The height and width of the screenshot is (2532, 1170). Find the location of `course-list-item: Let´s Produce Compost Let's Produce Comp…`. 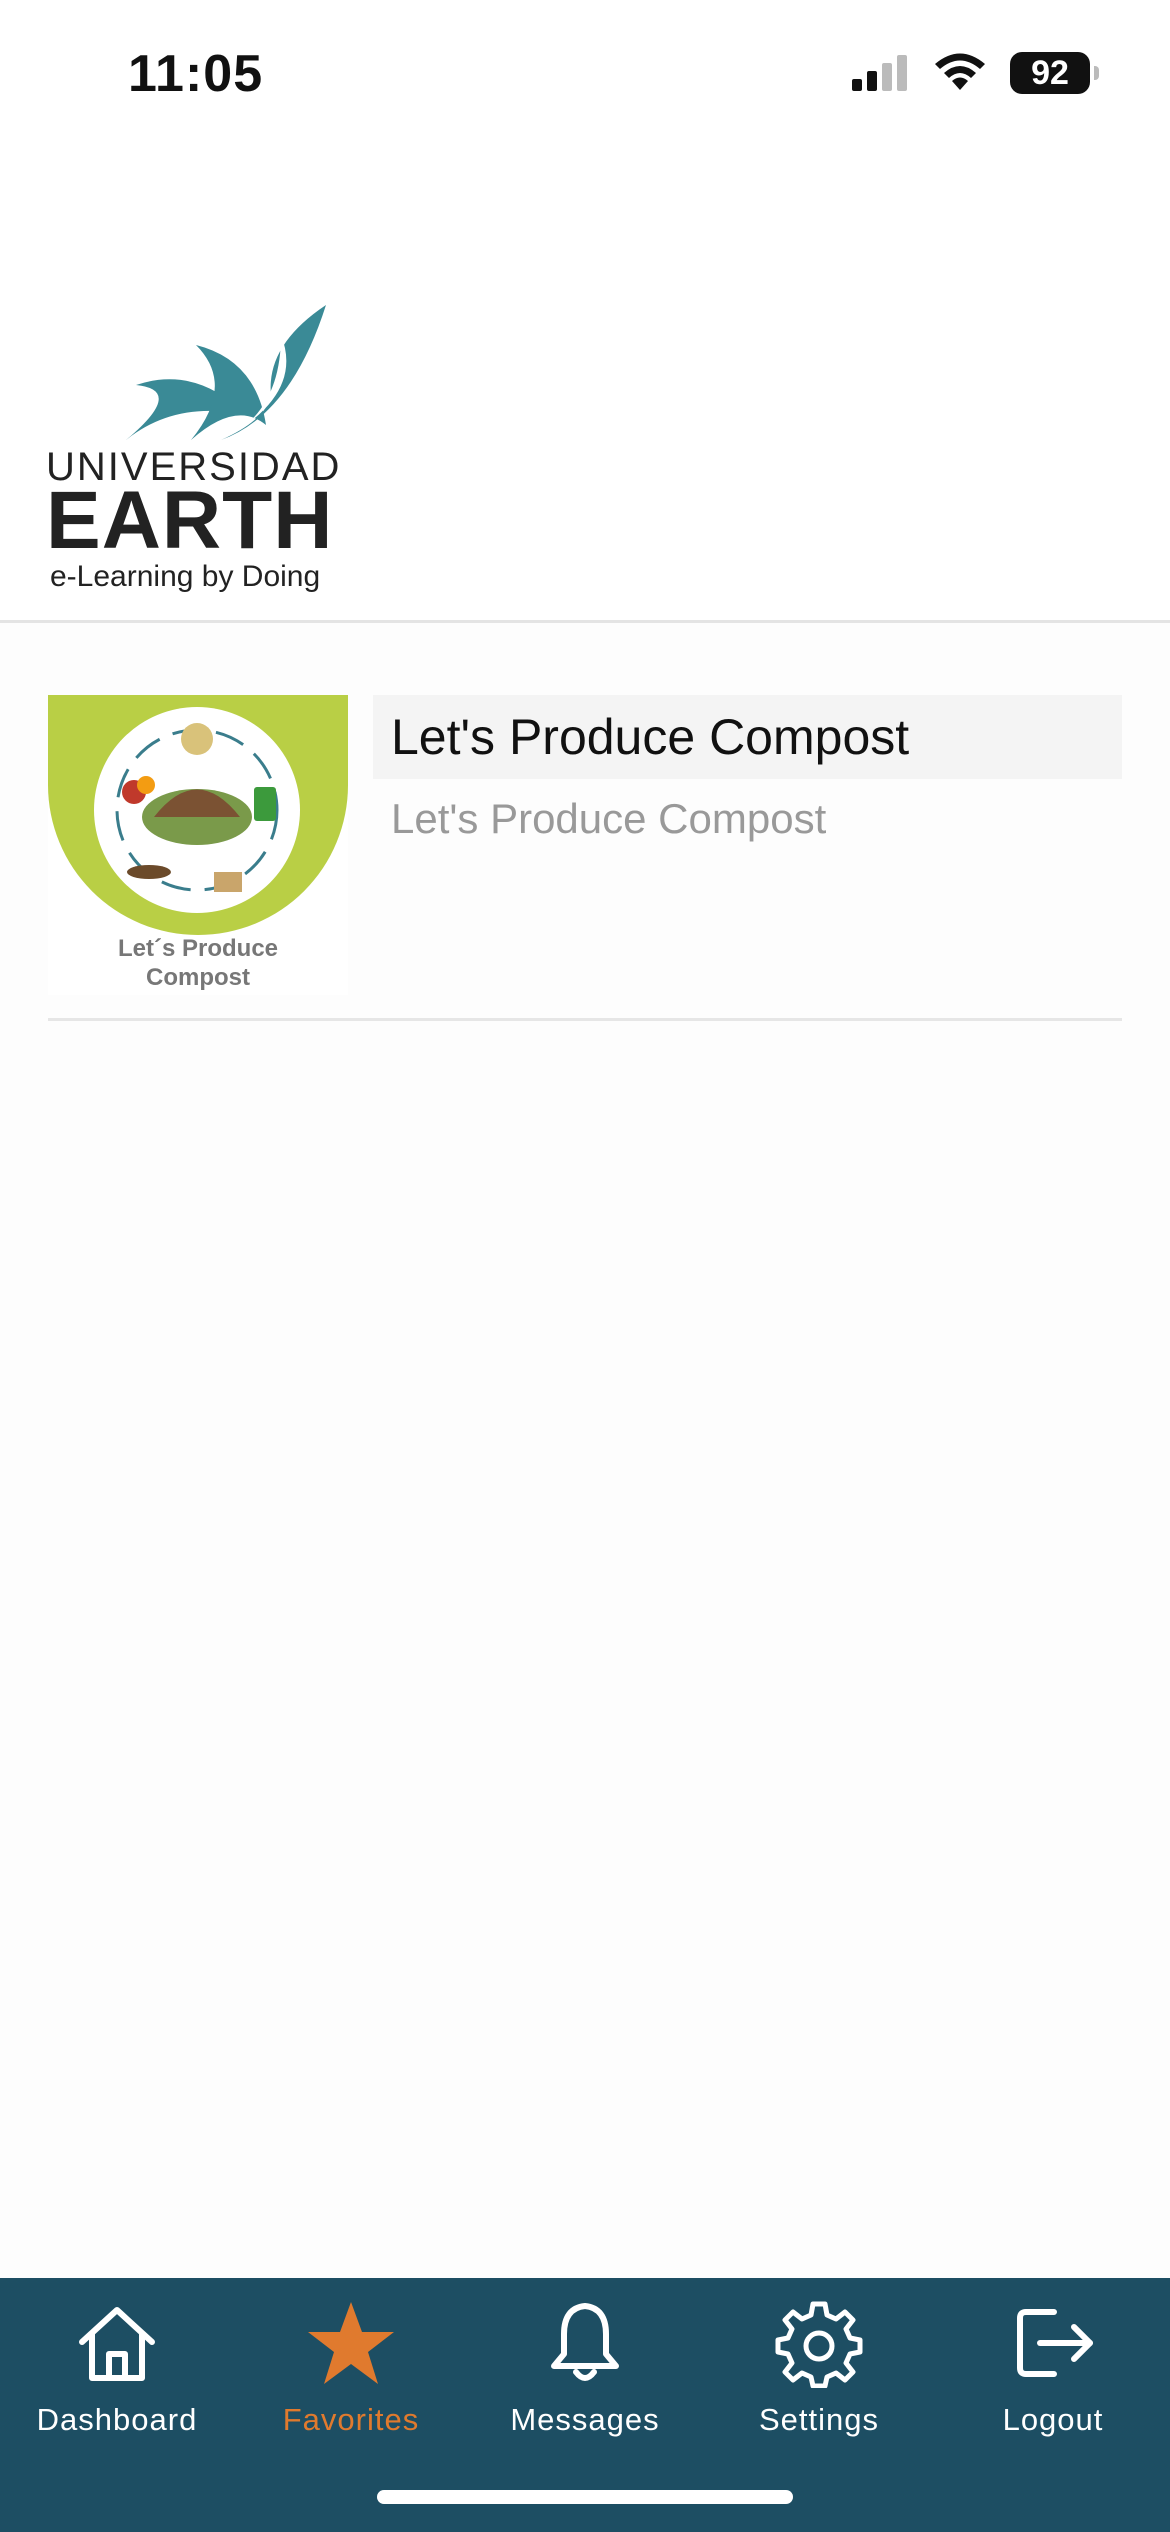

course-list-item: Let´s Produce Compost Let's Produce Comp… is located at coordinates (585, 858).